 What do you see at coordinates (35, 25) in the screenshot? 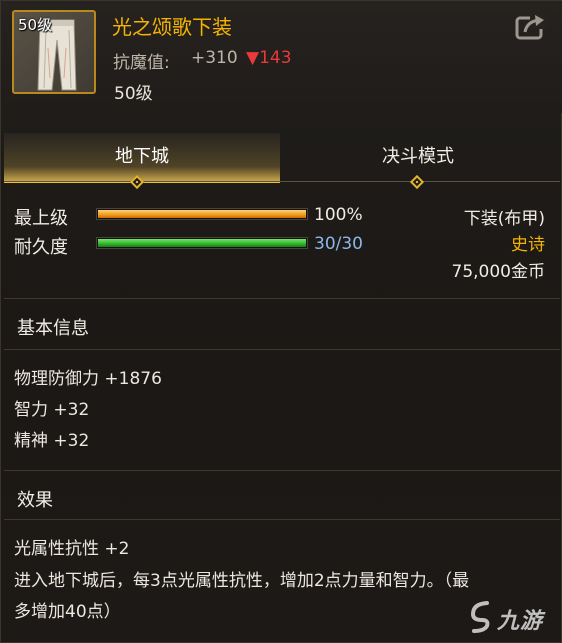
I see `thumbnail-level: 50级` at bounding box center [35, 25].